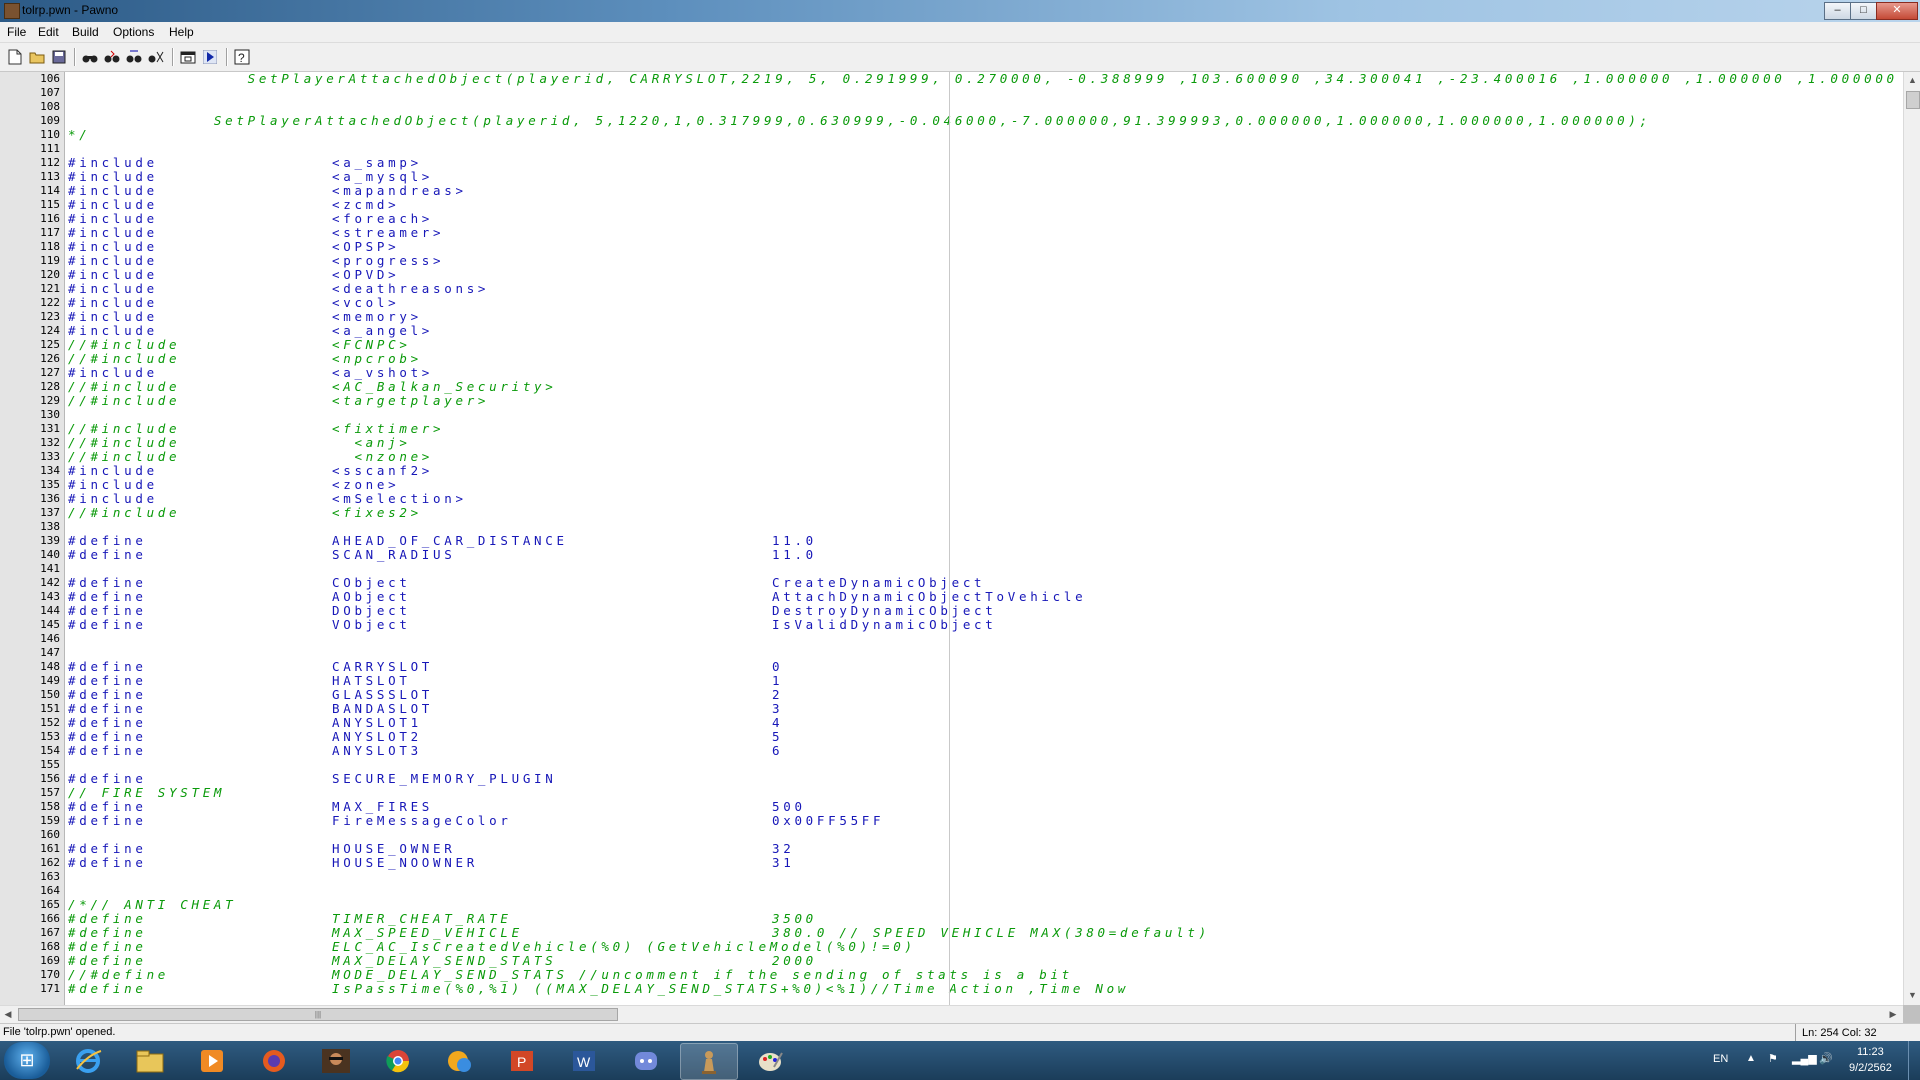 The image size is (1920, 1080). Describe the element at coordinates (770, 1060) in the screenshot. I see `paint-icon` at that location.